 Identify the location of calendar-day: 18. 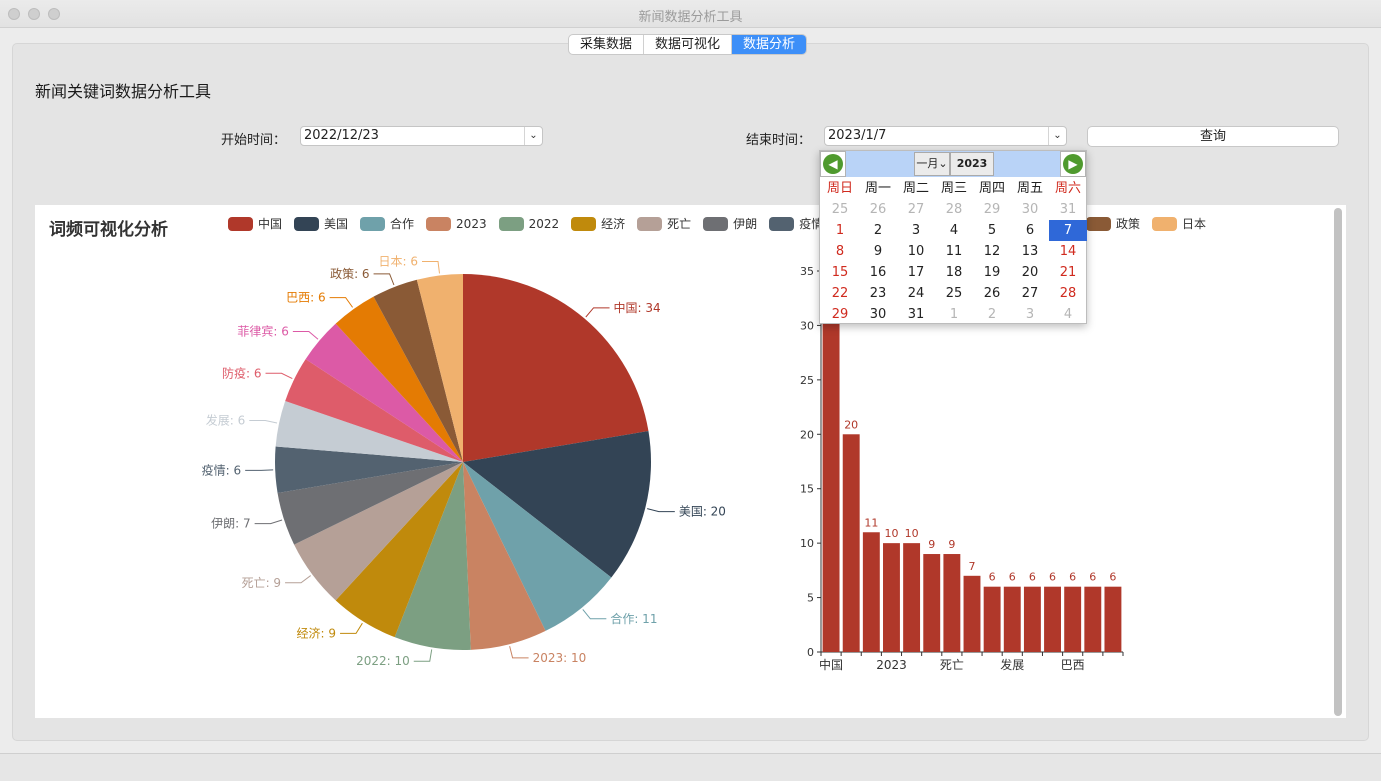
(954, 272).